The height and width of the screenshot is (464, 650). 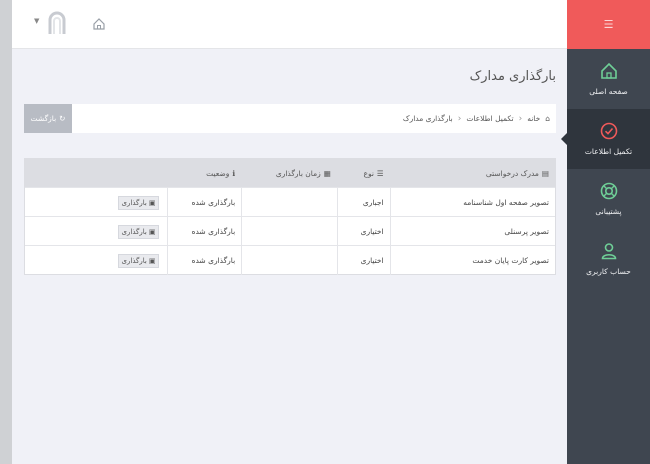 I want to click on user-avatar-icon, so click(x=57, y=22).